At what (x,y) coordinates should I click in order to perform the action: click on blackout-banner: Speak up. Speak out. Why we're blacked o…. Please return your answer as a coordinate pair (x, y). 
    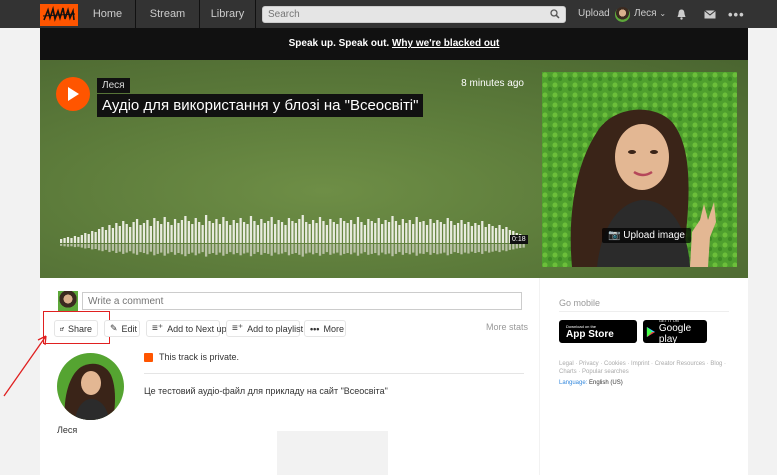
    Looking at the image, I should click on (394, 44).